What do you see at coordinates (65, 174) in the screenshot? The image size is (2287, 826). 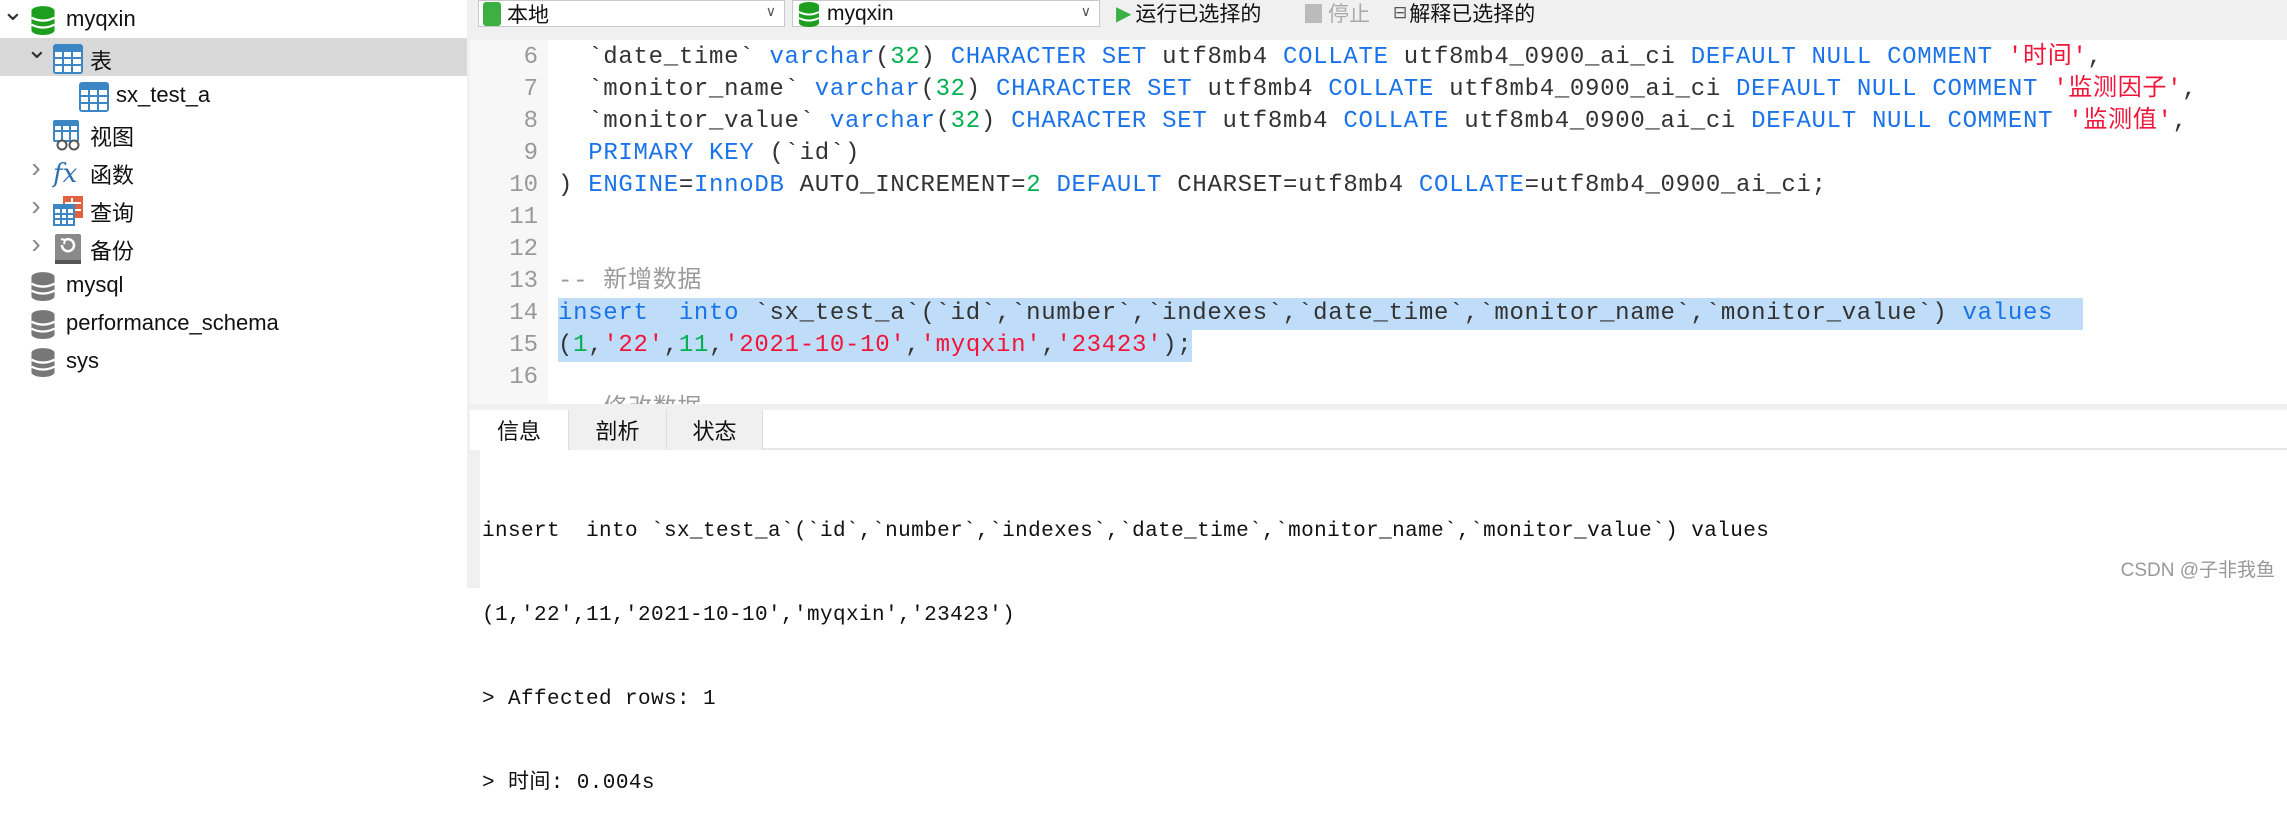 I see `svg-text: fx` at bounding box center [65, 174].